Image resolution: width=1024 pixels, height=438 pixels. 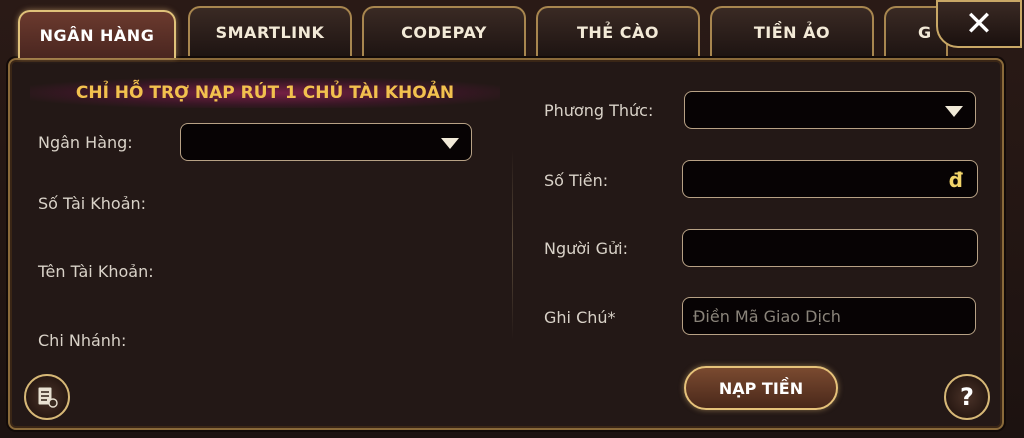 I want to click on tab-codepay: CODEPAY, so click(x=444, y=31).